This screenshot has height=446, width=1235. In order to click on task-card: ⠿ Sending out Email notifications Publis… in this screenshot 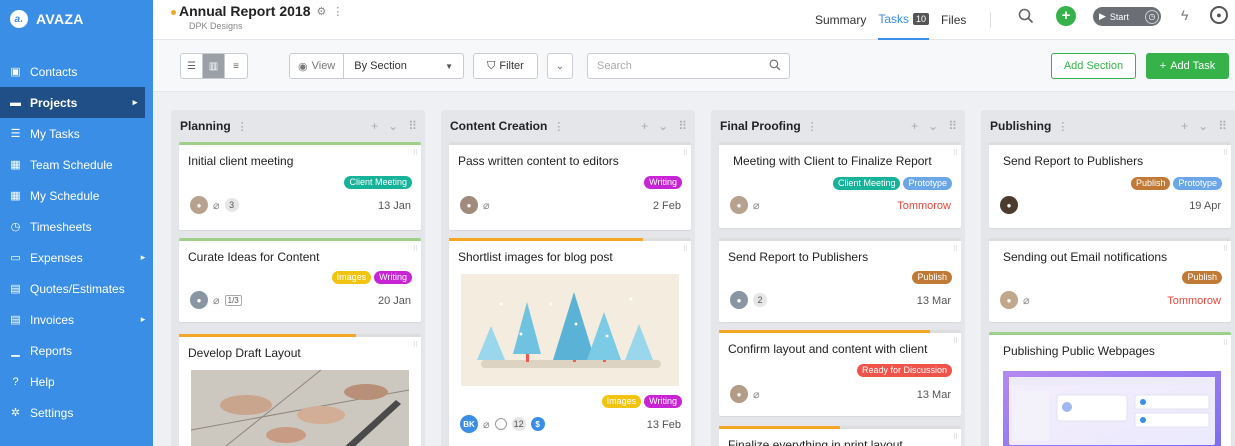, I will do `click(1110, 280)`.